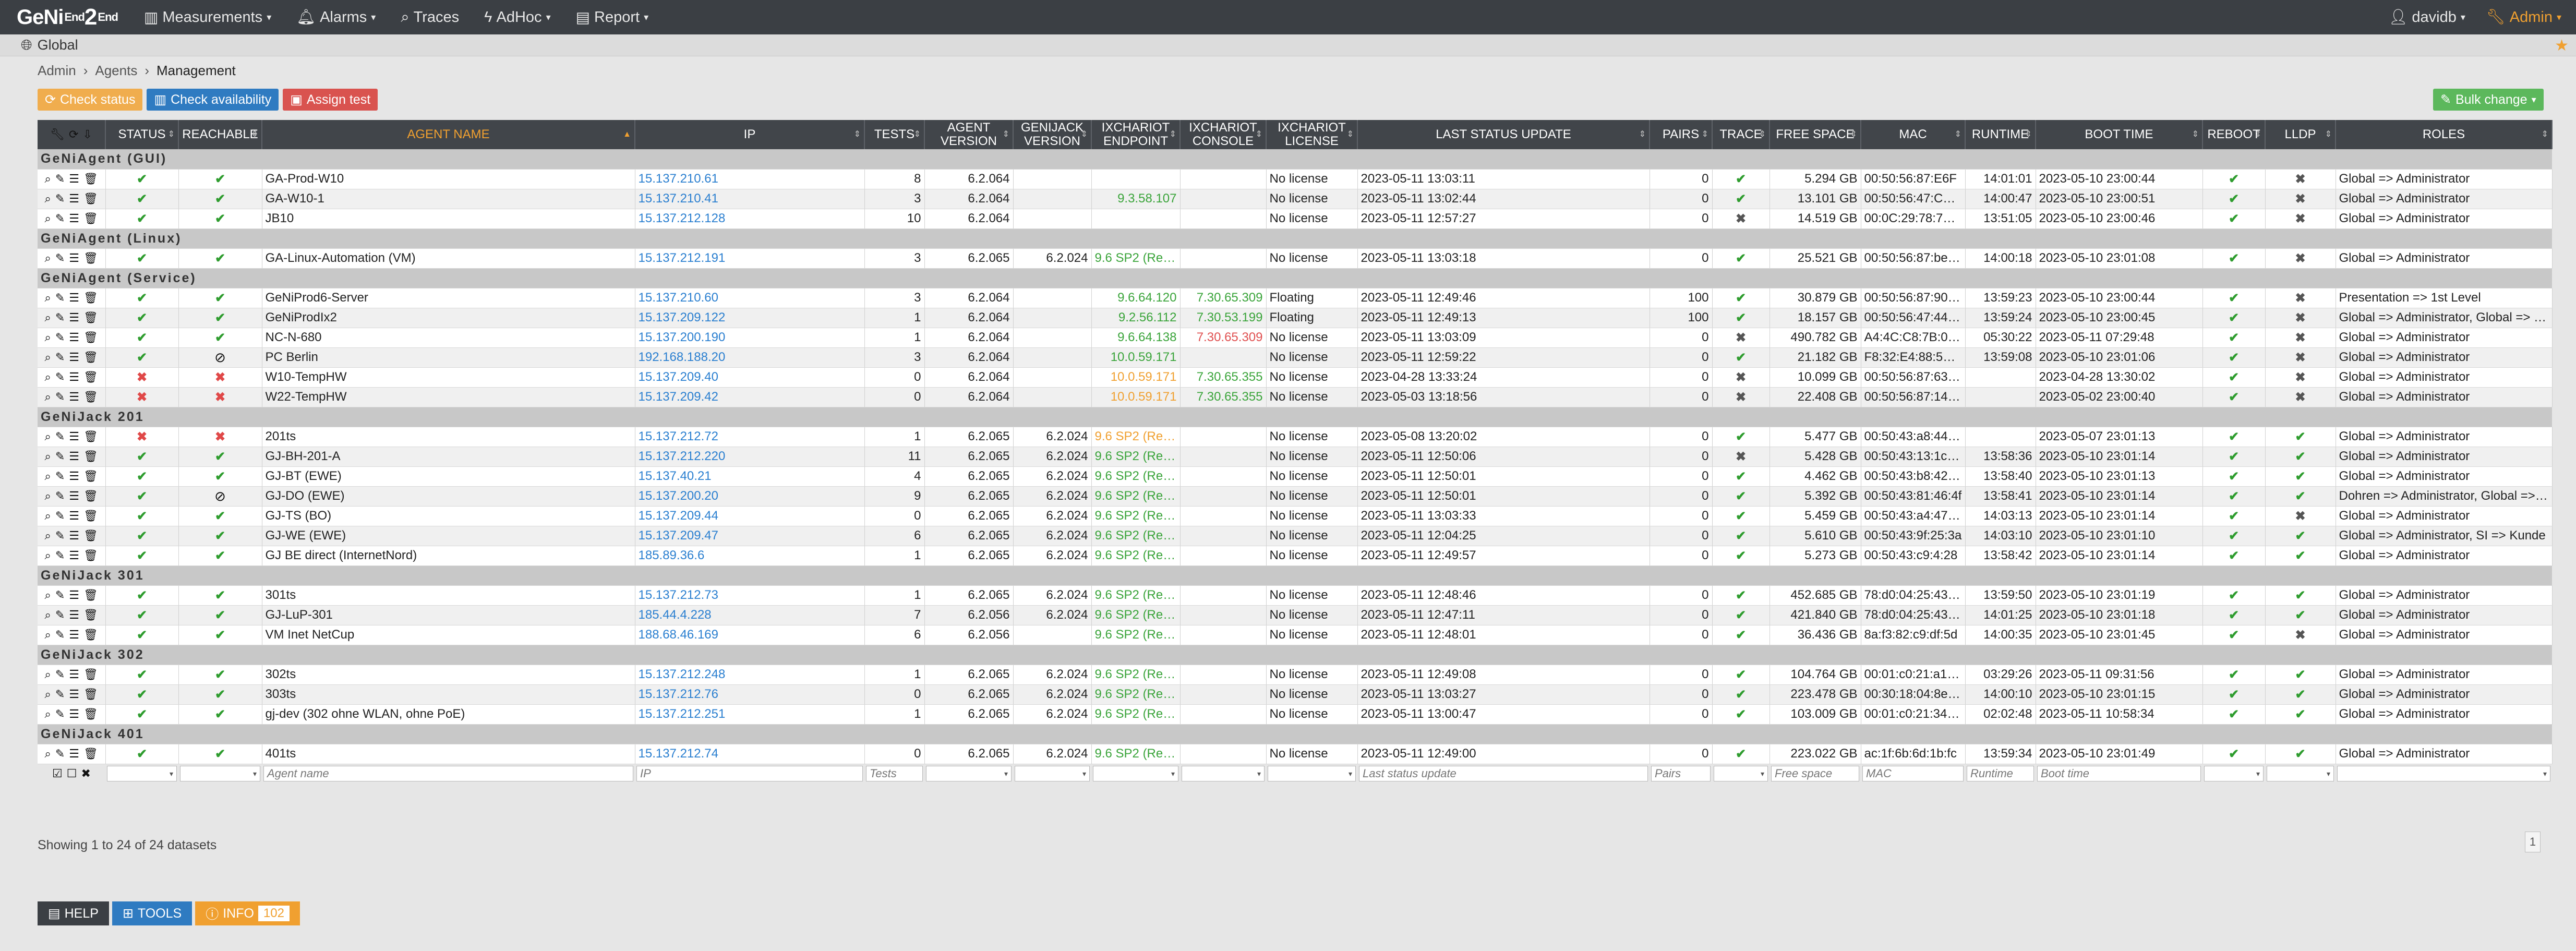  Describe the element at coordinates (517, 18) in the screenshot. I see `nav-adhoc: ϟ AdHoc ▾` at that location.